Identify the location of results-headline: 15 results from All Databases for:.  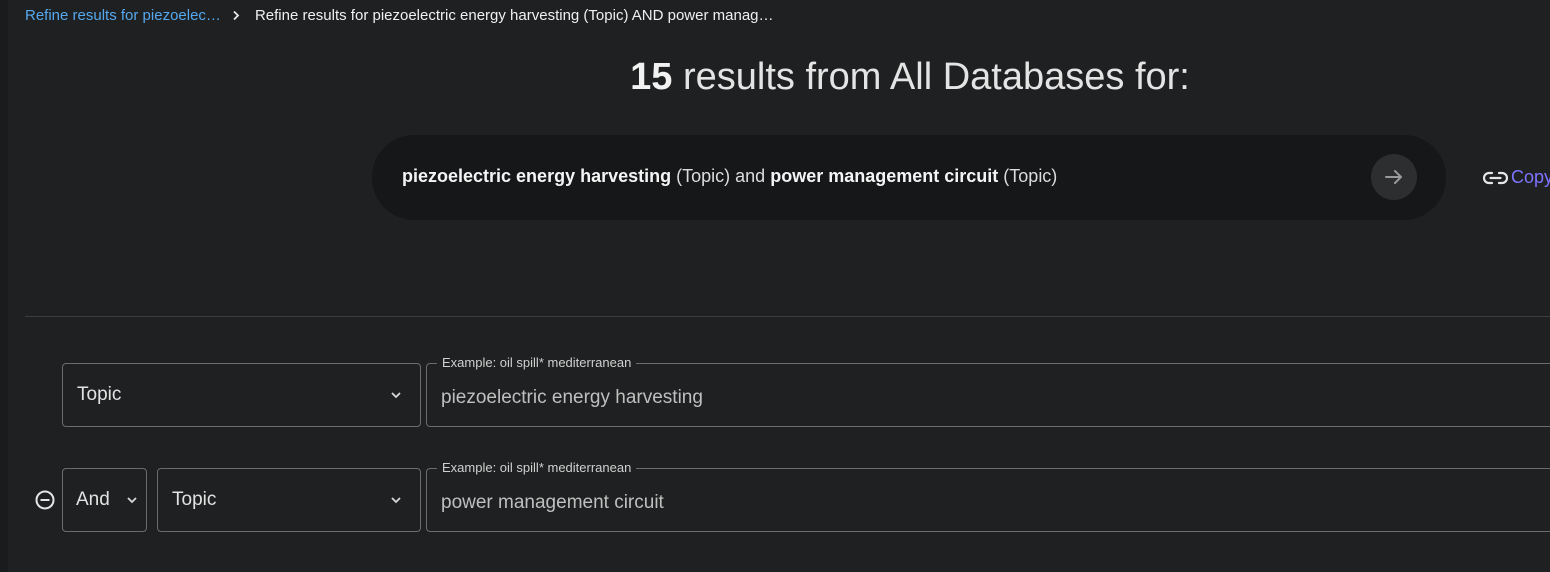
(775, 77).